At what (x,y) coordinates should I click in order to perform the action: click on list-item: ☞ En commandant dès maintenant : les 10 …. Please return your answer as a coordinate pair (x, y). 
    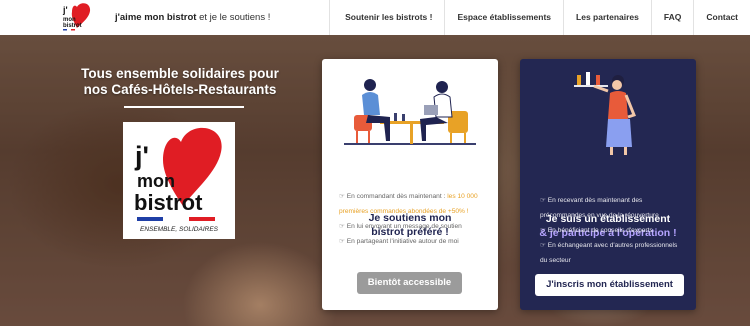
    Looking at the image, I should click on (412, 204).